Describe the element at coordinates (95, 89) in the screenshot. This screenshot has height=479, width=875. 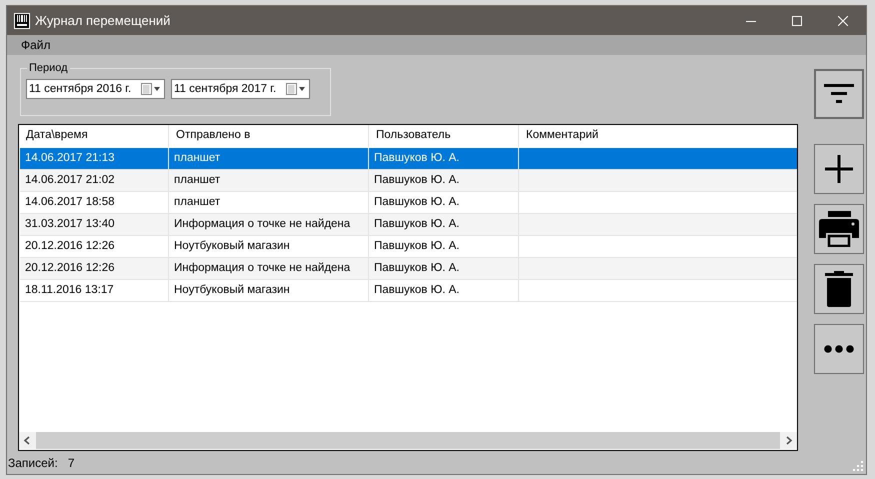
I see `date-picker: 11 сентября 2016 г.` at that location.